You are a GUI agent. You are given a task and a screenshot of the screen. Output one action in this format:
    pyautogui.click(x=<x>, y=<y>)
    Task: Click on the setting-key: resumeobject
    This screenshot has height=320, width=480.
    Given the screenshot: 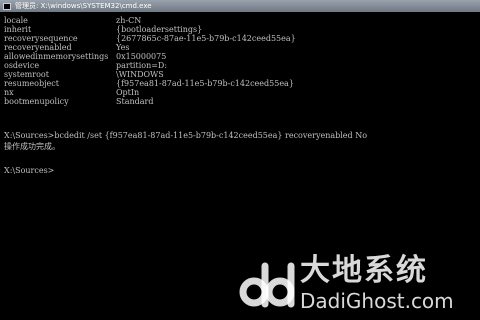 What is the action you would take?
    pyautogui.click(x=31, y=83)
    